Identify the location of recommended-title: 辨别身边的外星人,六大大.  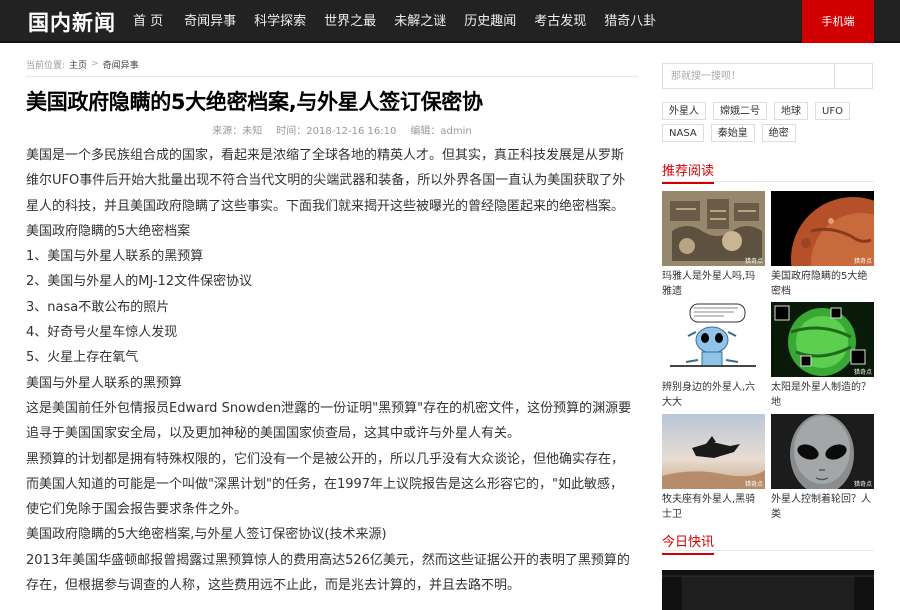
(713, 395).